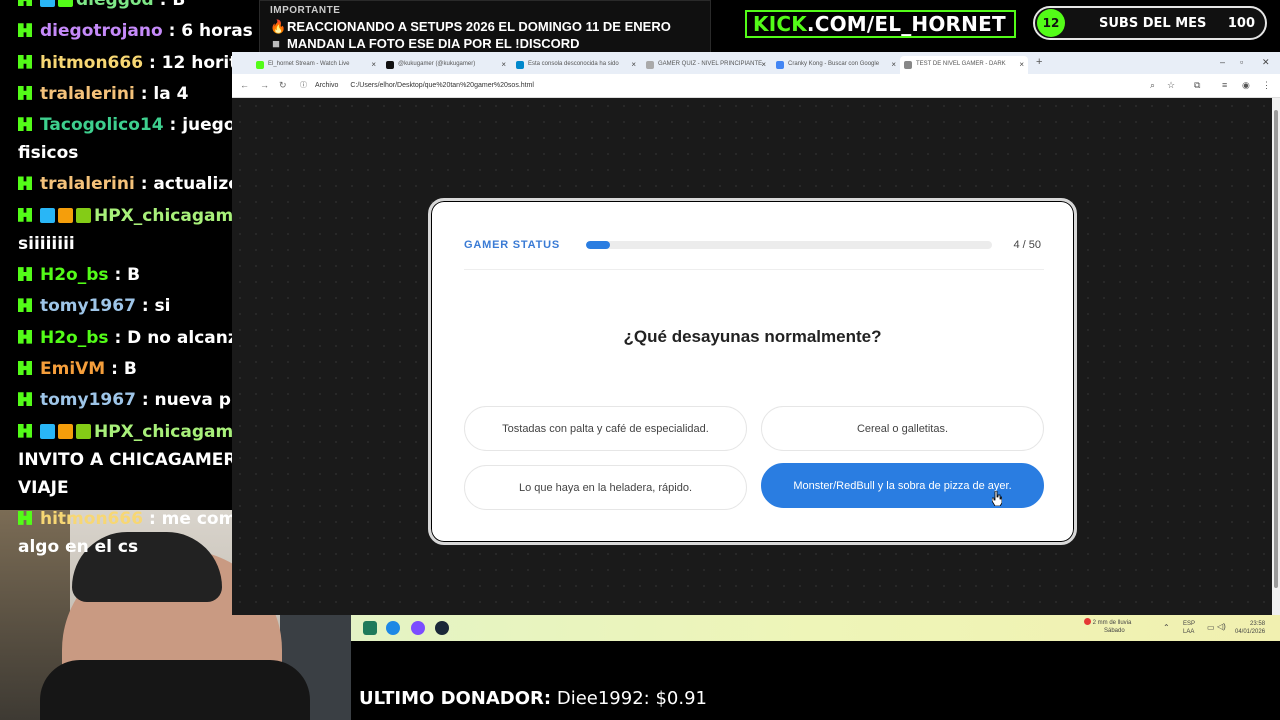 This screenshot has width=1280, height=720. I want to click on progress-fill, so click(598, 245).